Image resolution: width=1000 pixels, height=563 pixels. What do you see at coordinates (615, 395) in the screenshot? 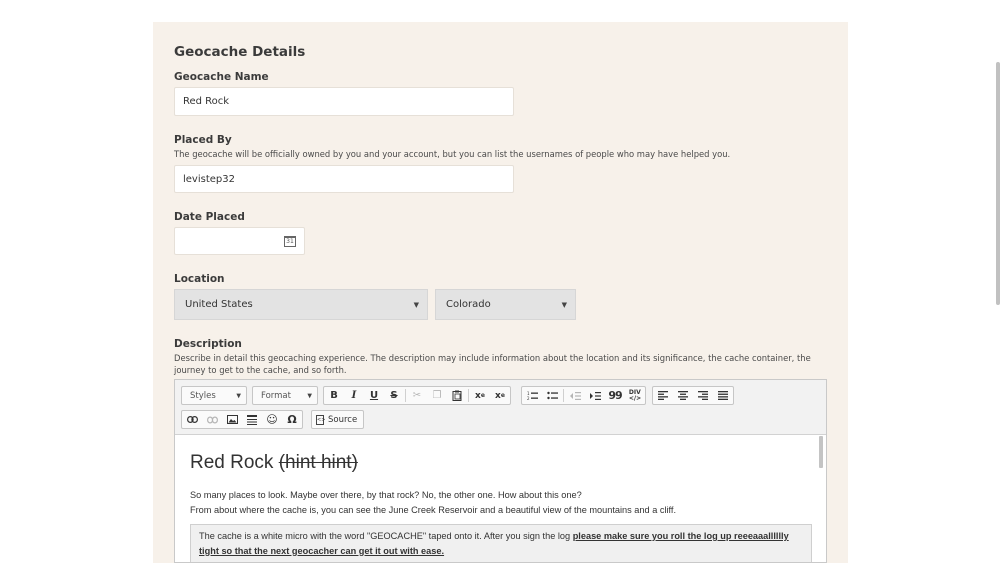
I see `blockquote-button: 99` at bounding box center [615, 395].